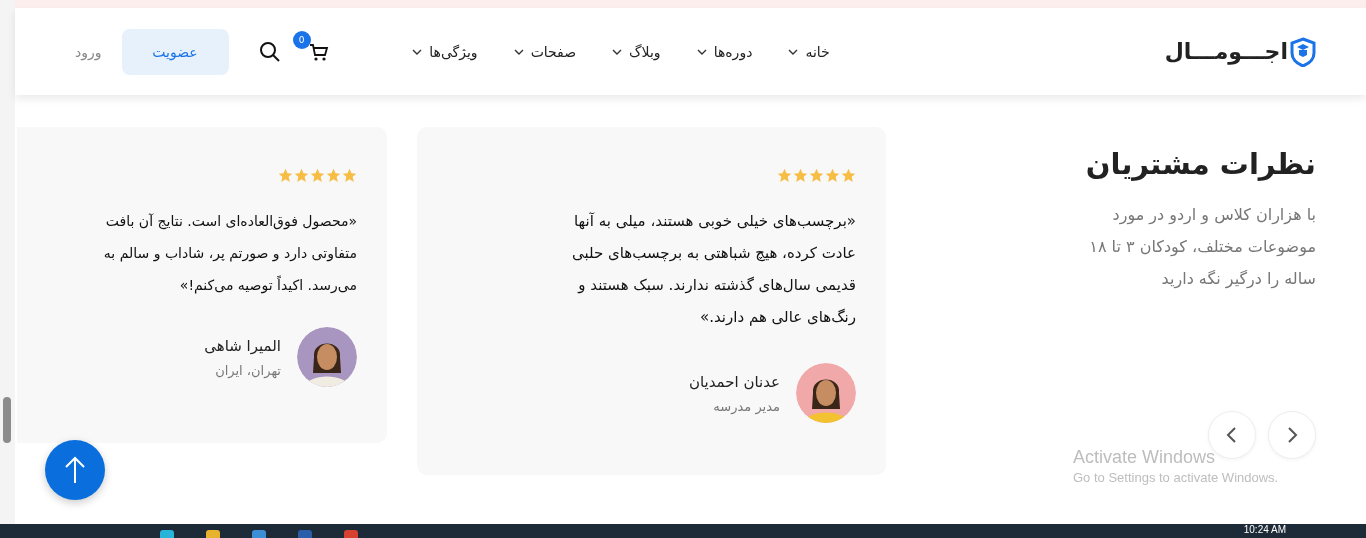 Image resolution: width=1366 pixels, height=538 pixels. What do you see at coordinates (269, 51) in the screenshot?
I see `search-icon` at bounding box center [269, 51].